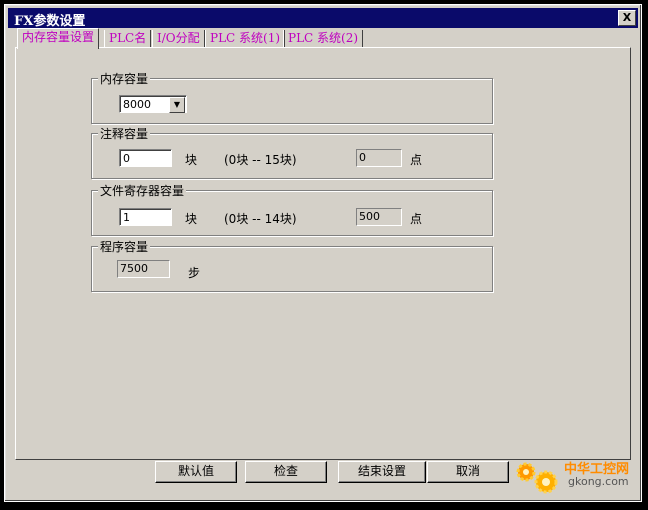 This screenshot has height=510, width=648. Describe the element at coordinates (143, 269) in the screenshot. I see `program-capacity-value: 7500` at that location.